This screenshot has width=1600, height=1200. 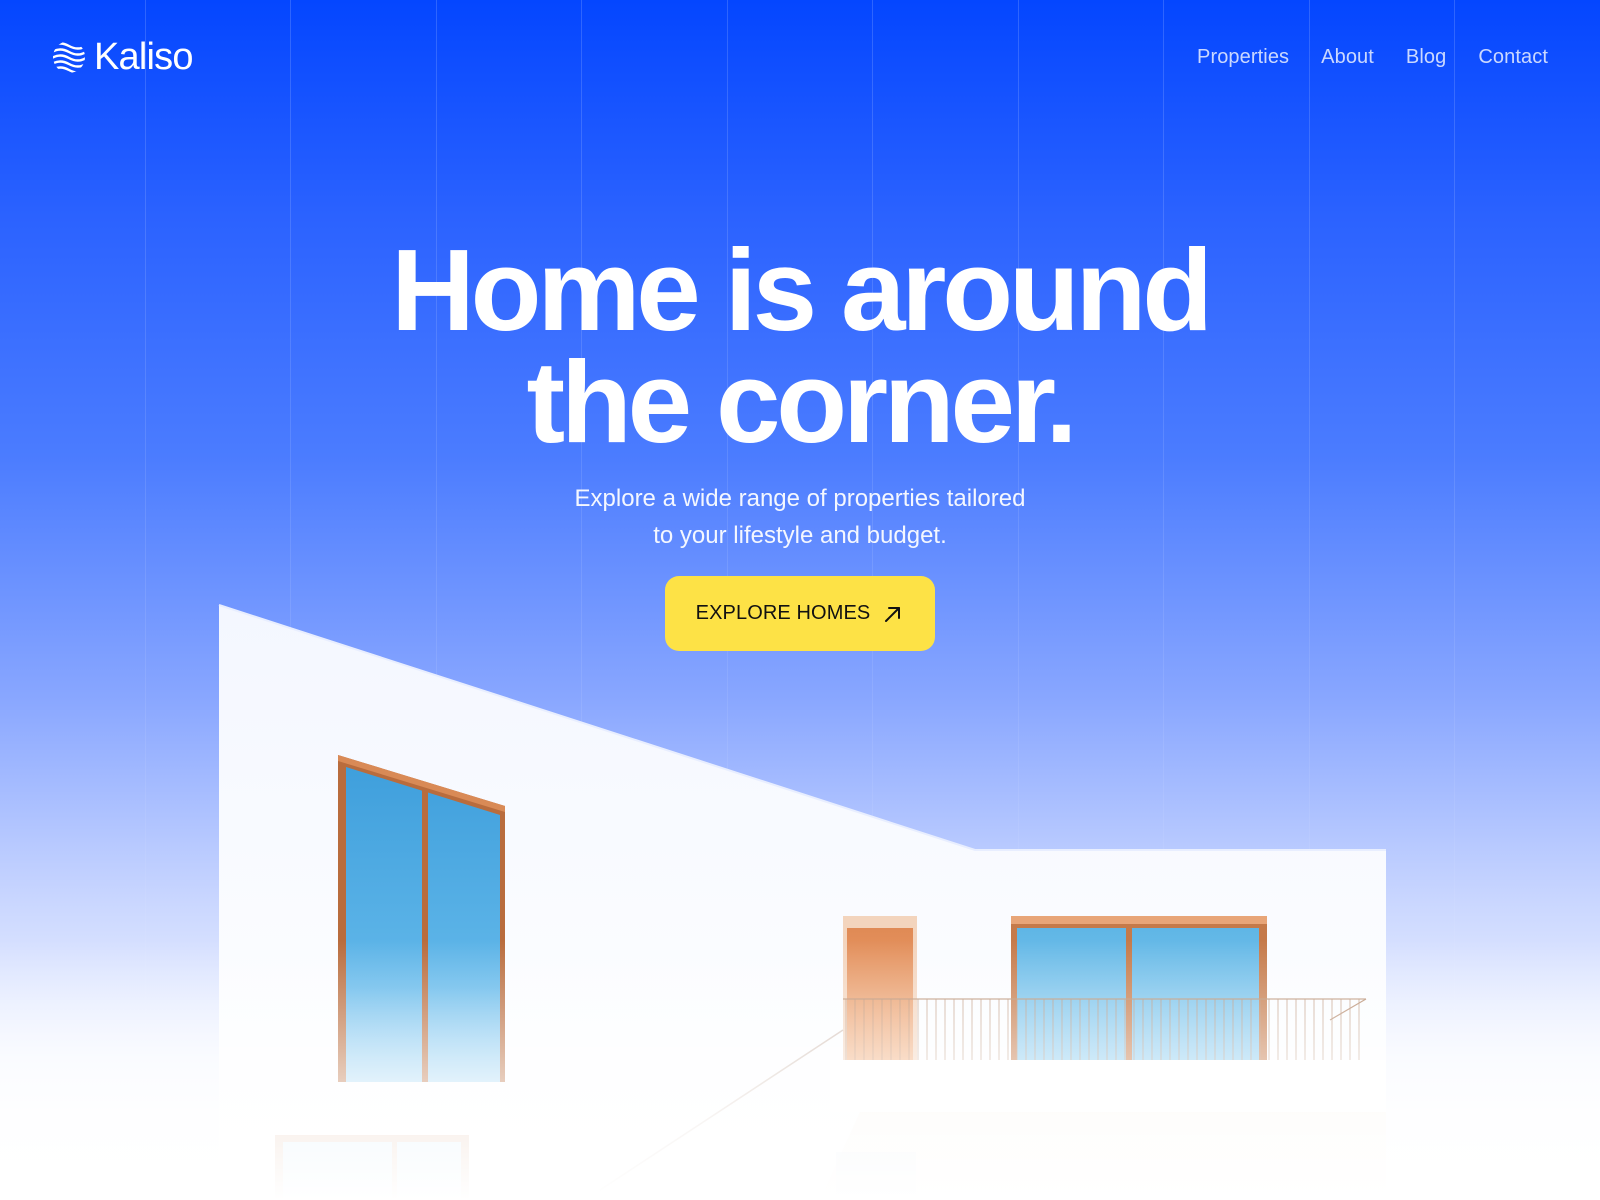 What do you see at coordinates (421, 918) in the screenshot?
I see `tall-window` at bounding box center [421, 918].